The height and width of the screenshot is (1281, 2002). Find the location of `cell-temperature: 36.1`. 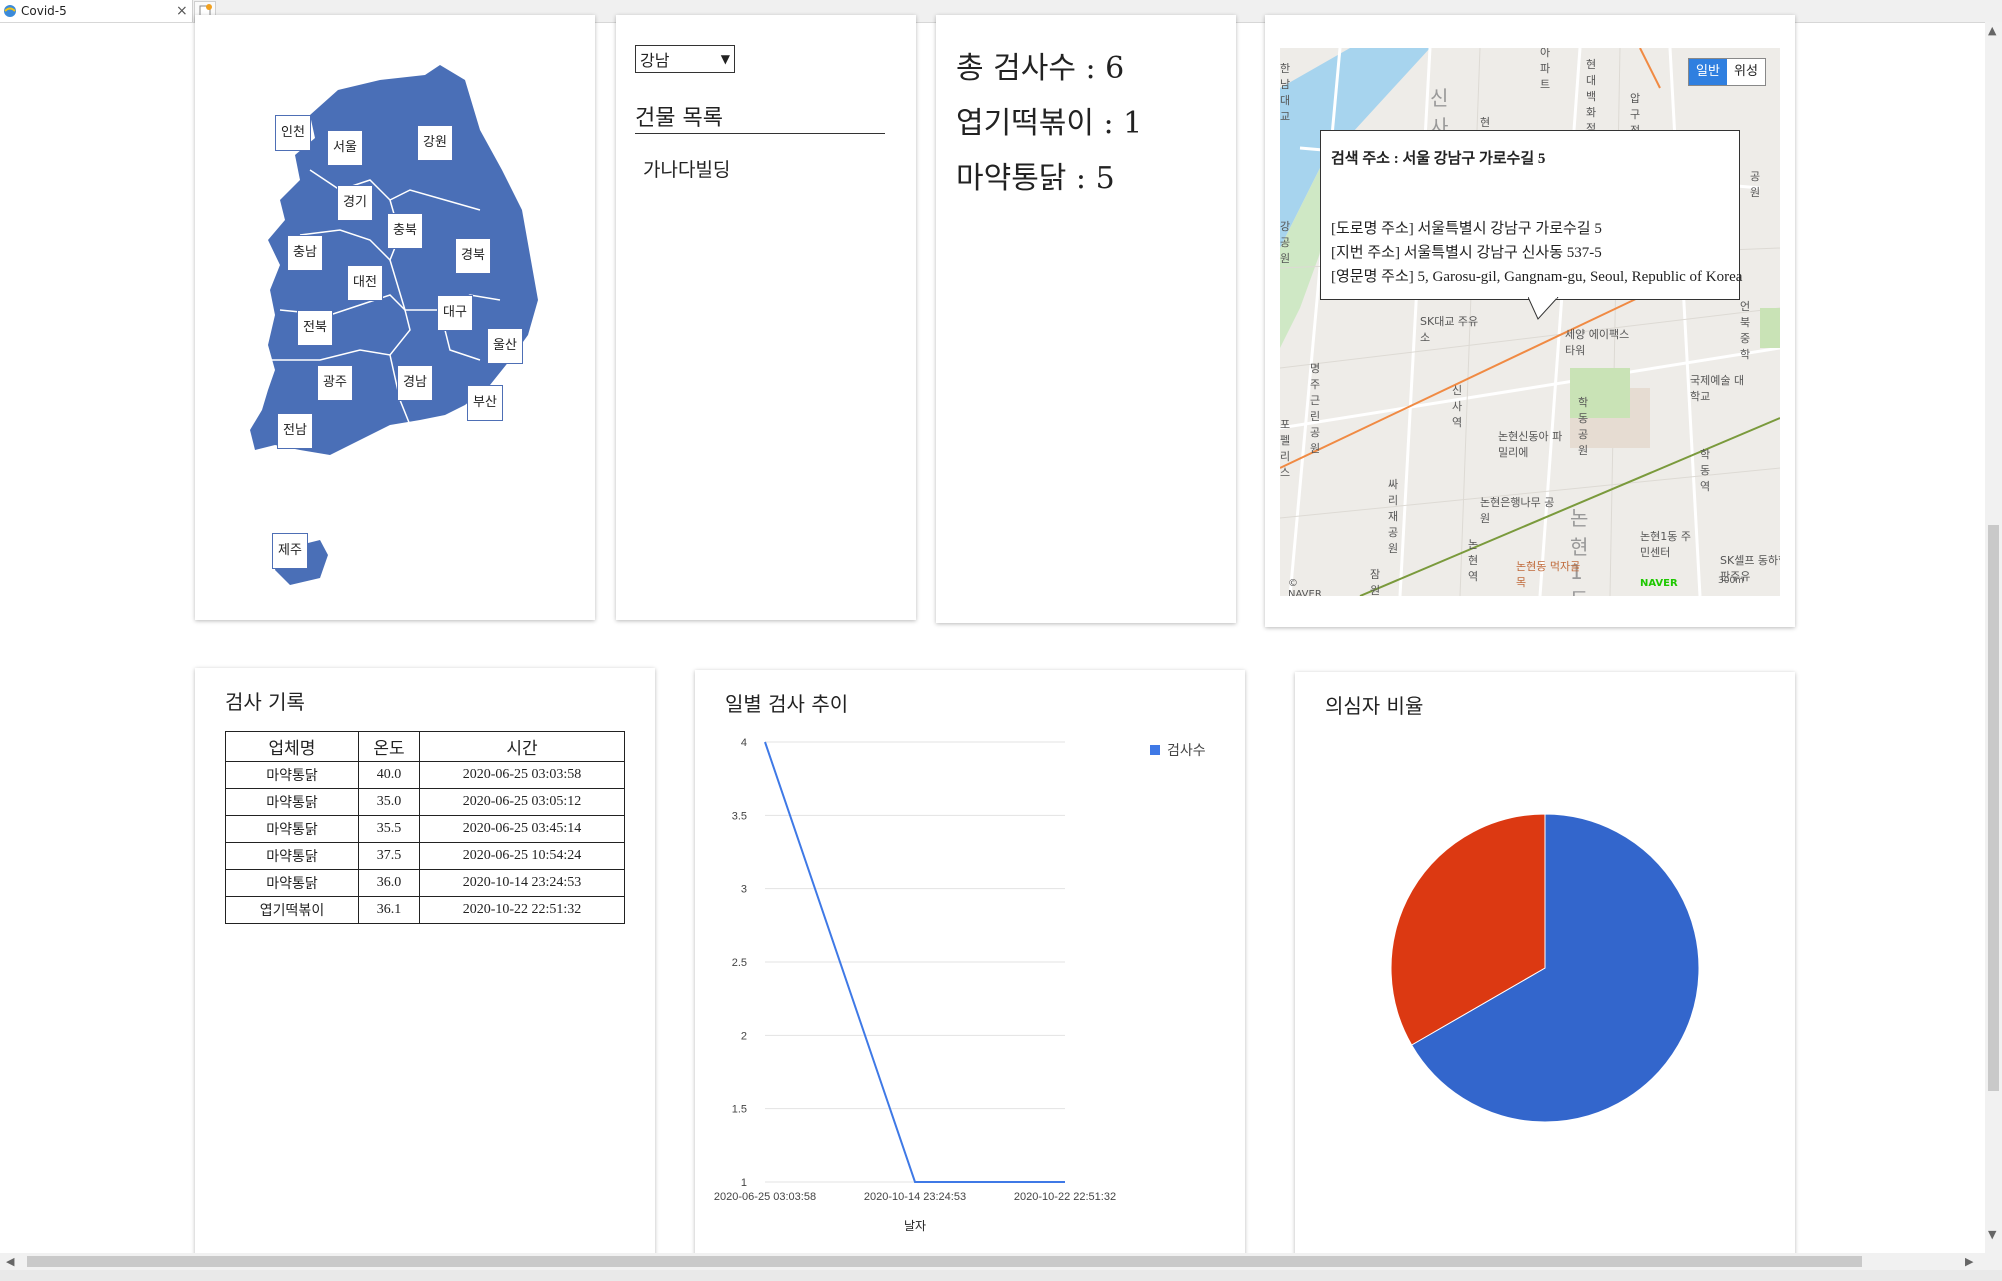

cell-temperature: 36.1 is located at coordinates (389, 910).